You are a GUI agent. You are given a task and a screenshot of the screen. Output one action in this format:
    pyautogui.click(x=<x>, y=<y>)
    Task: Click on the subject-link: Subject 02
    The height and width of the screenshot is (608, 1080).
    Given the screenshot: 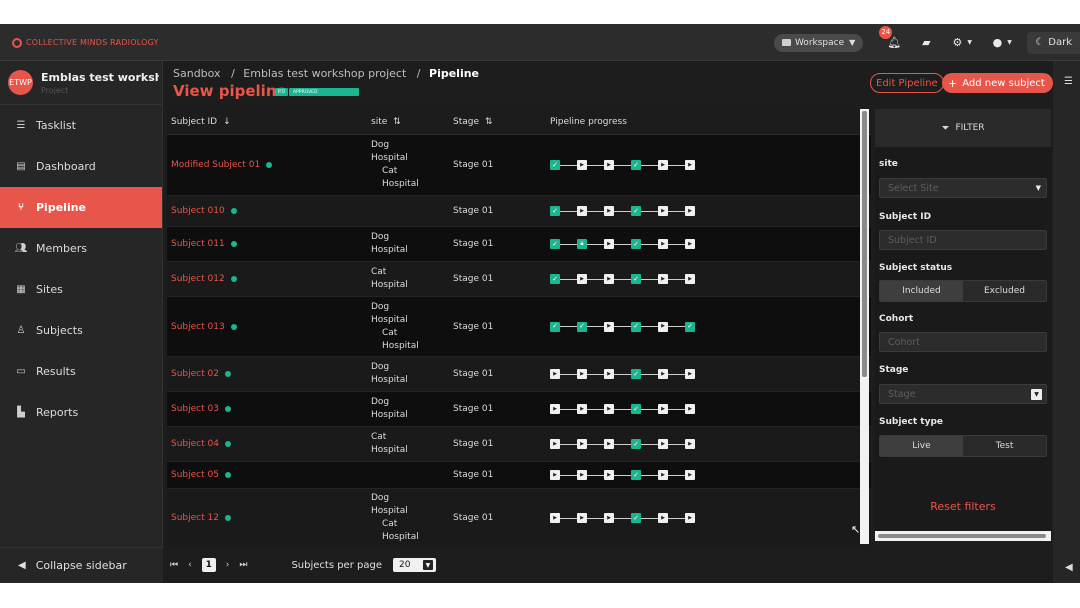 What is the action you would take?
    pyautogui.click(x=269, y=374)
    